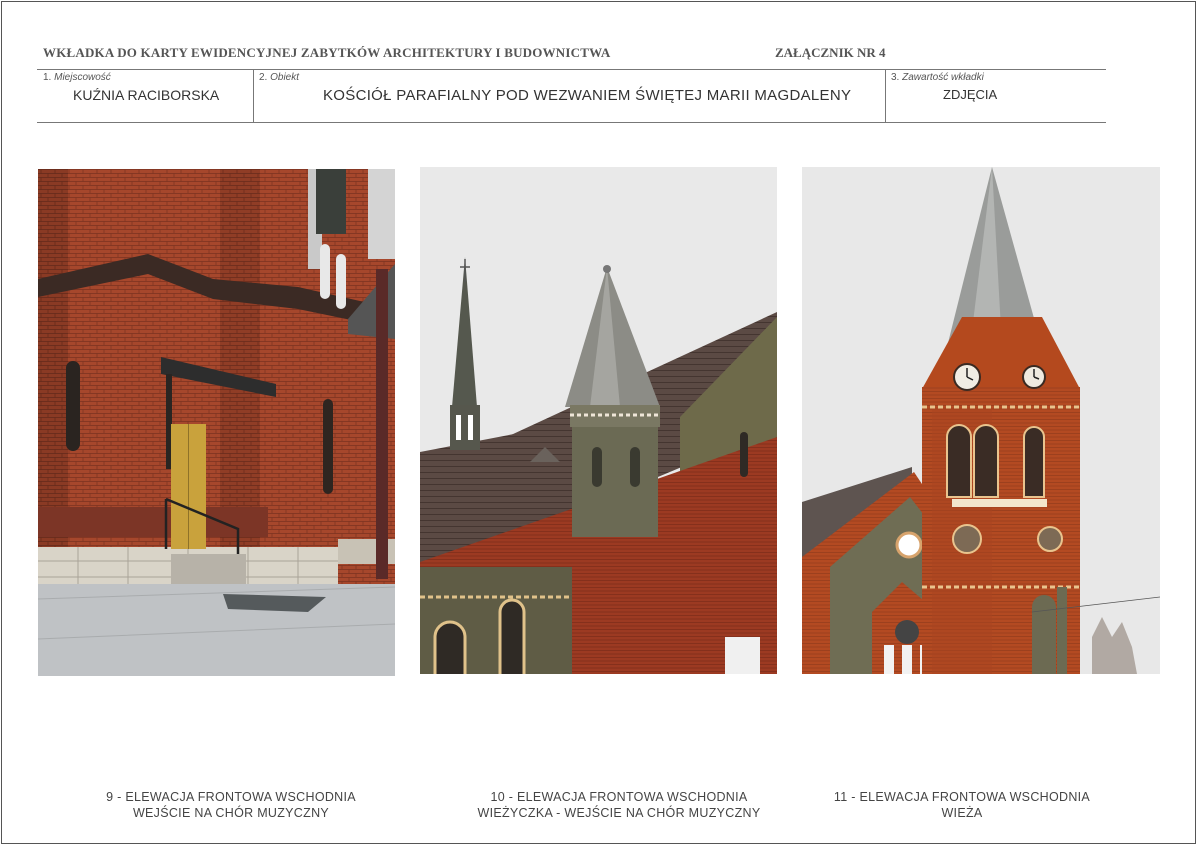 Image resolution: width=1199 pixels, height=847 pixels. I want to click on annex-number: ZAŁĄCZNIK NR 4, so click(830, 52).